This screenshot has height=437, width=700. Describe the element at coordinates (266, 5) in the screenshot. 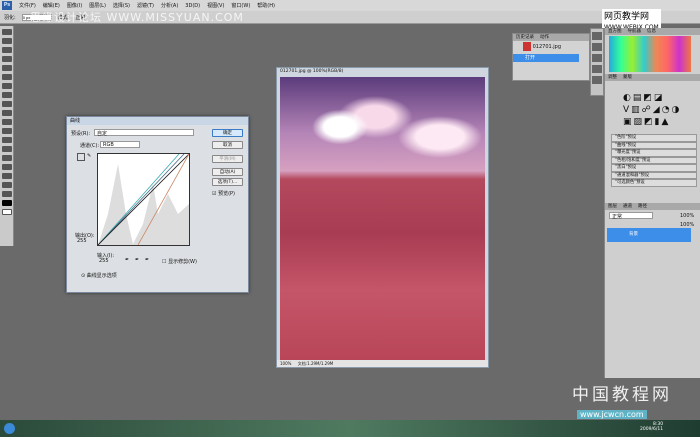

I see `menu-help: 帮助(H)` at that location.